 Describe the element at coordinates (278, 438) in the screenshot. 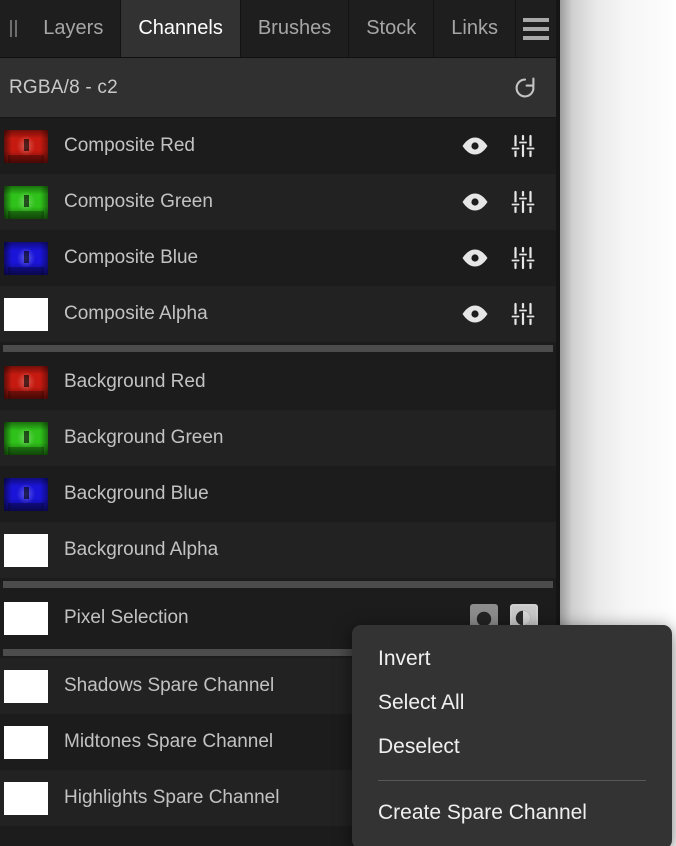

I see `channel-row: Background Green` at that location.